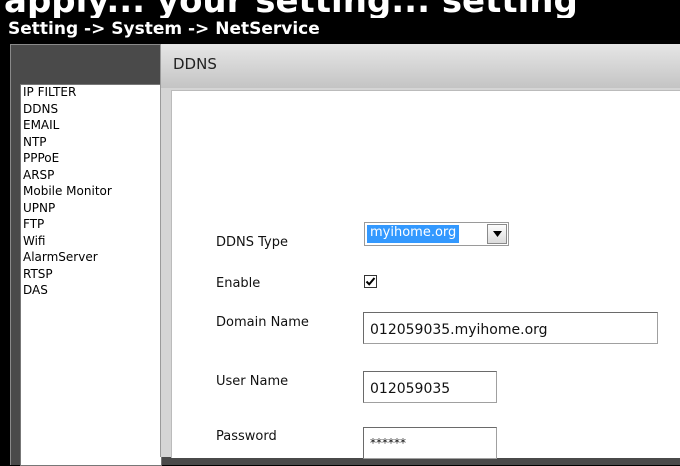 The height and width of the screenshot is (466, 680). I want to click on dropdown-button, so click(497, 234).